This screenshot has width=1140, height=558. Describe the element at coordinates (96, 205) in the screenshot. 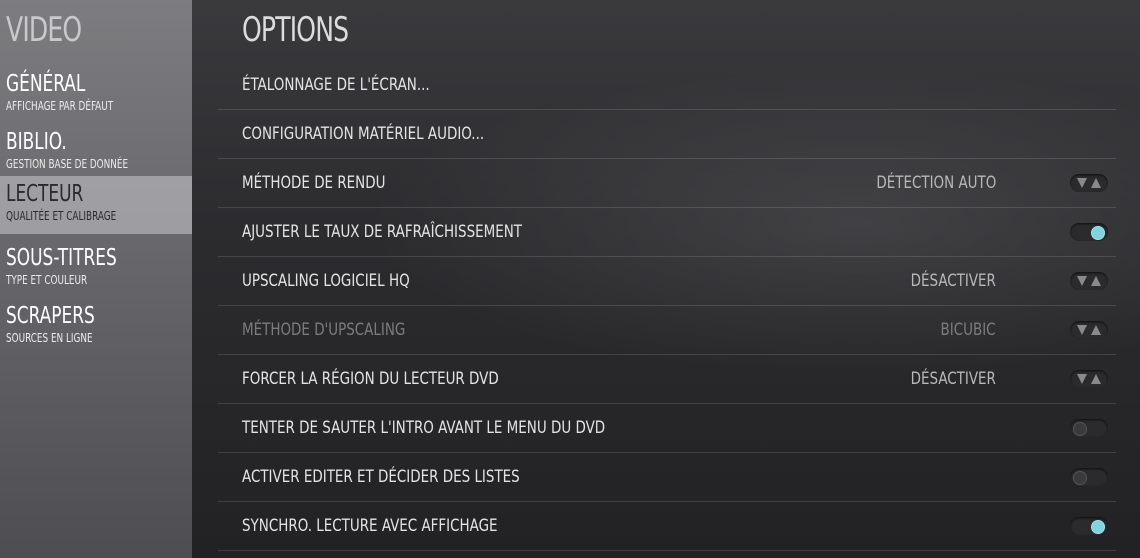

I see `sidebar-item-lecteur: LECTEUR QUALITÉE ET CALIBRAGE` at that location.